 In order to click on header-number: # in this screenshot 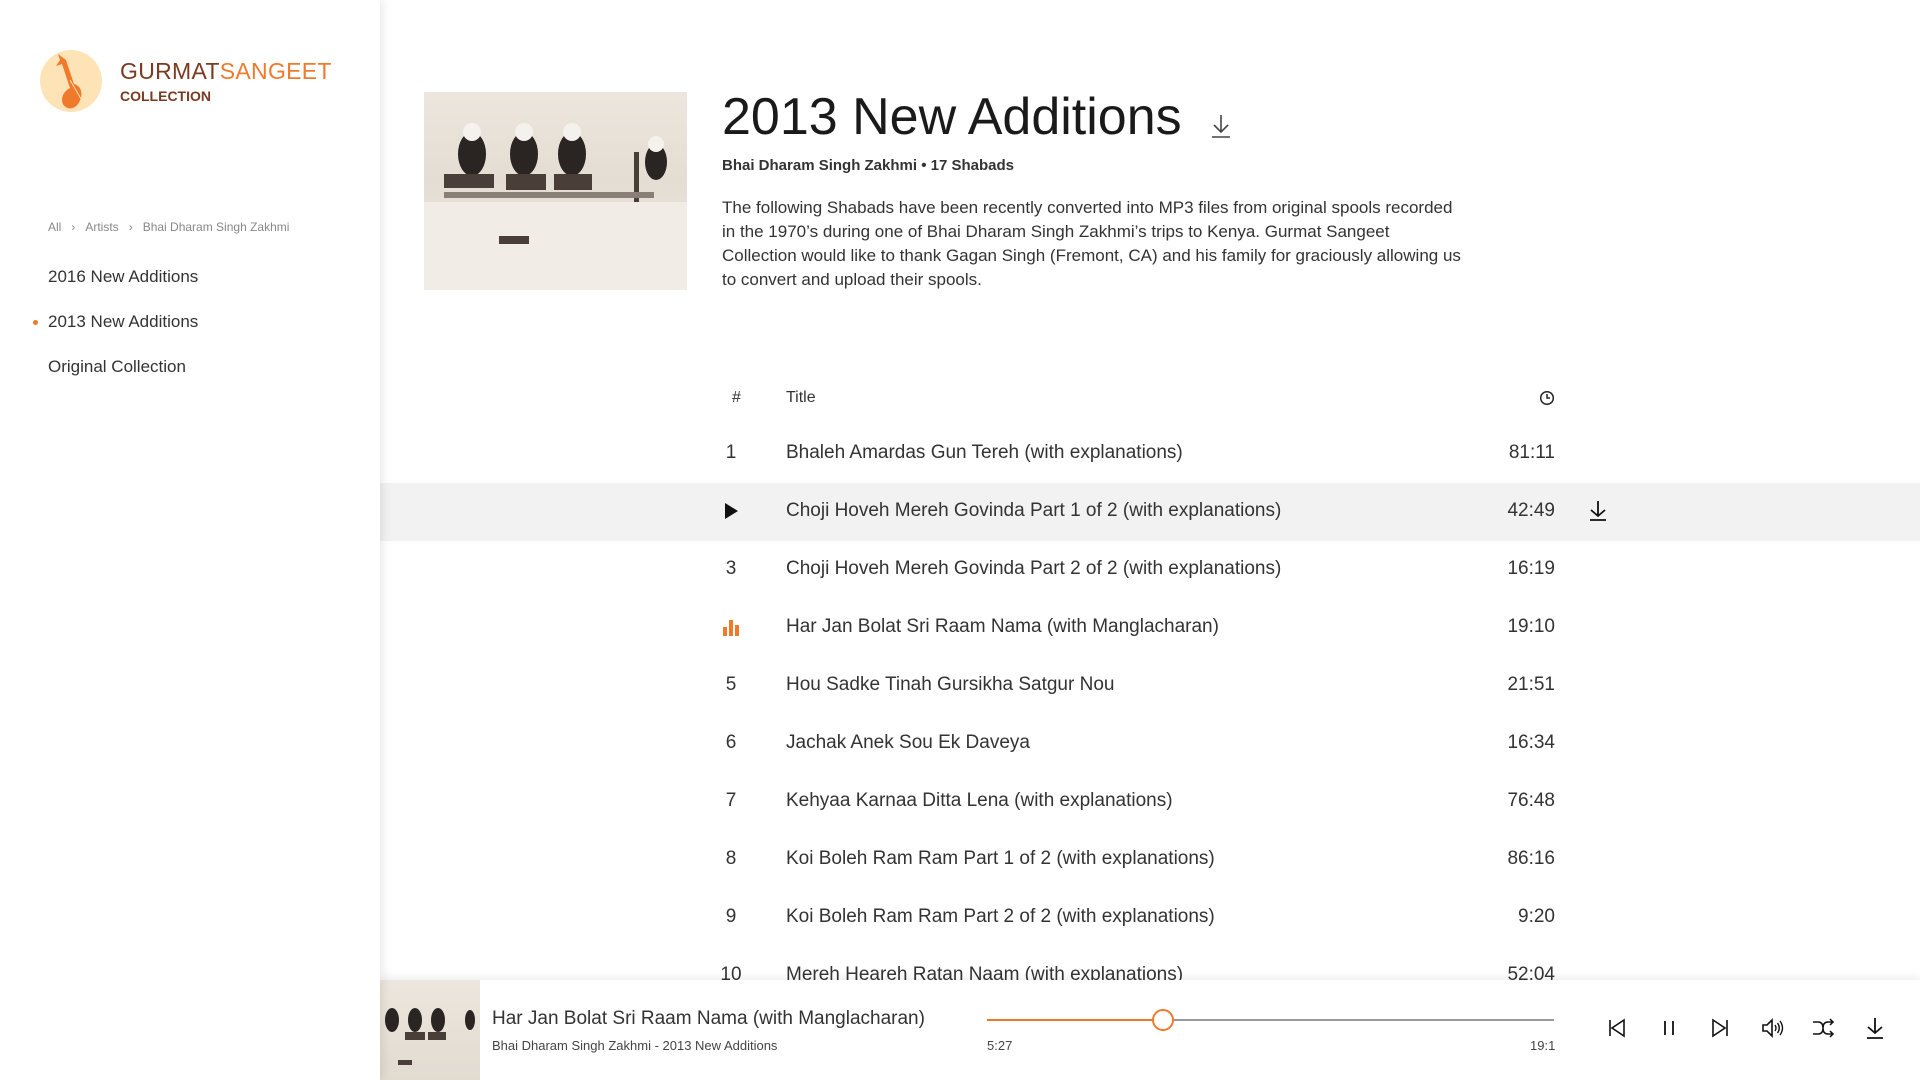, I will do `click(736, 397)`.